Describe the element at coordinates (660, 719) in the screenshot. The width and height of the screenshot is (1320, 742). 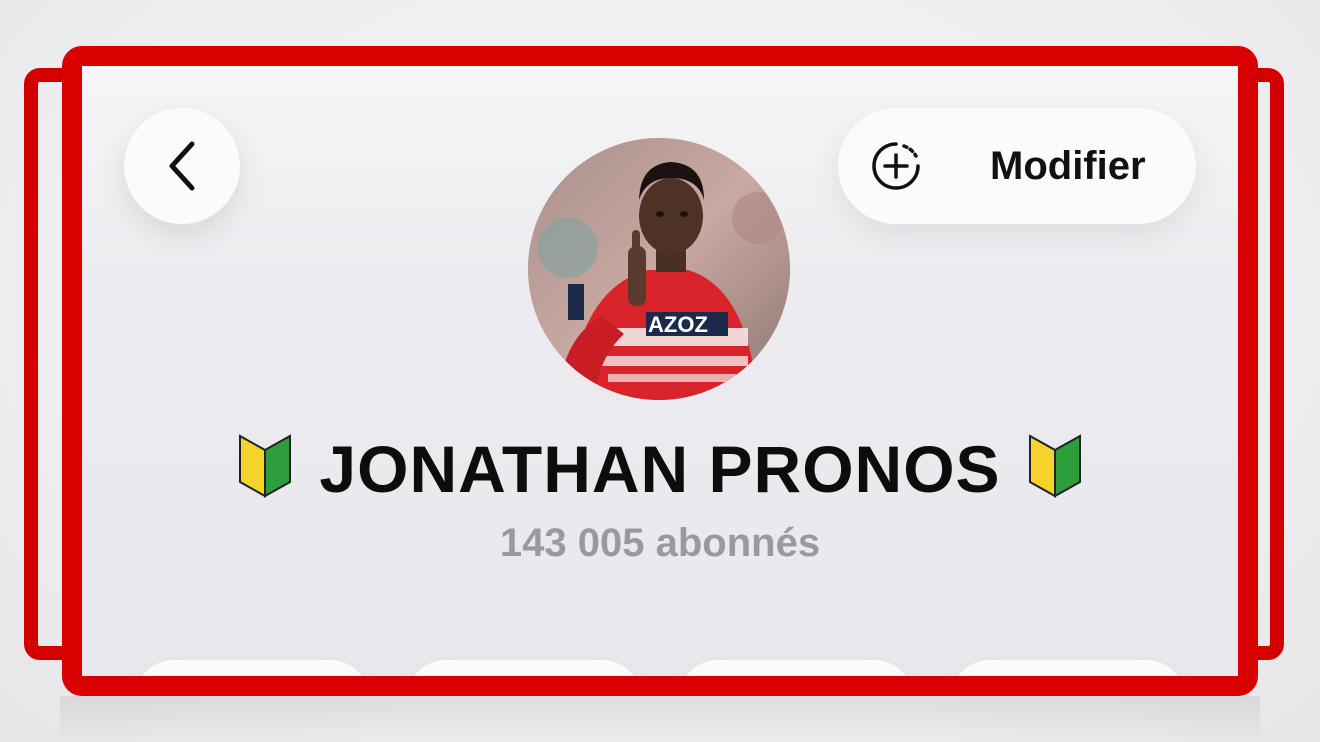
I see `bottom-shadow` at that location.